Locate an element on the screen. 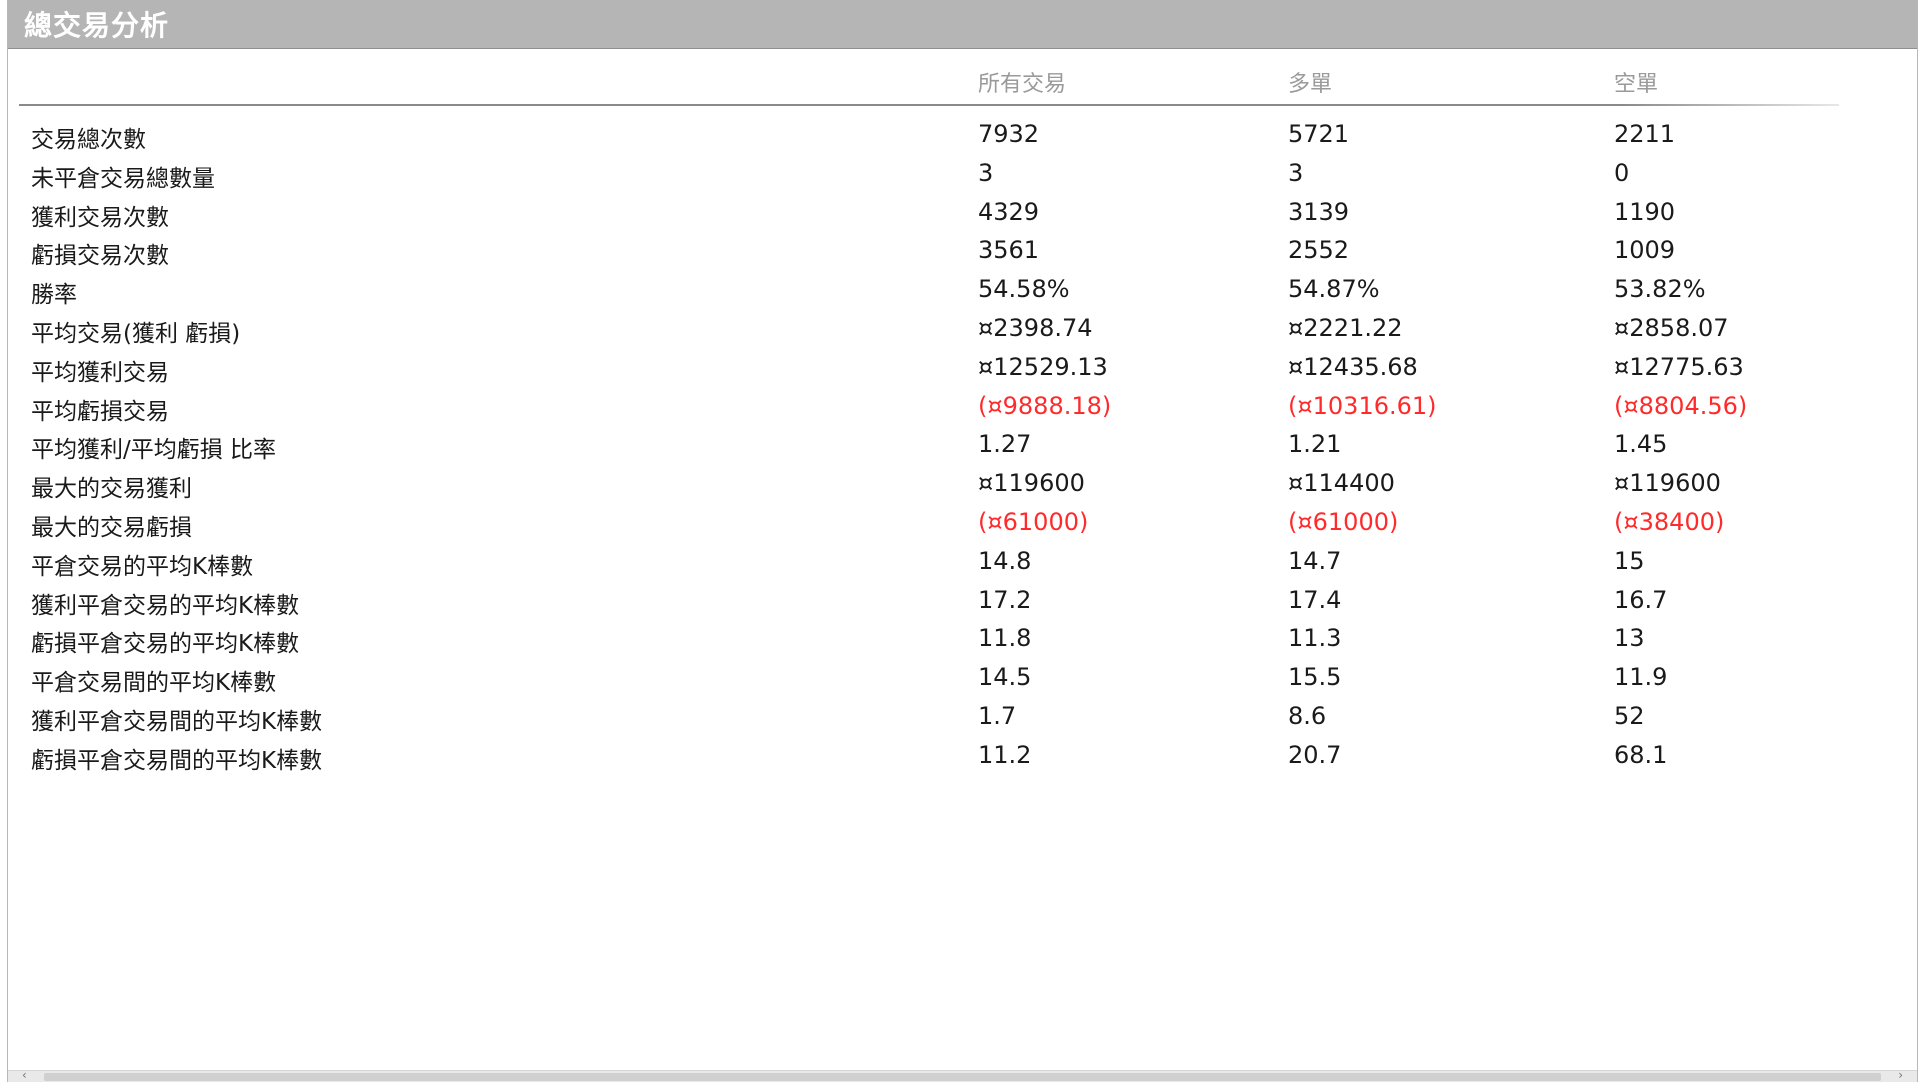 The width and height of the screenshot is (1925, 1082). value-long-trades: 20.7 is located at coordinates (1315, 754).